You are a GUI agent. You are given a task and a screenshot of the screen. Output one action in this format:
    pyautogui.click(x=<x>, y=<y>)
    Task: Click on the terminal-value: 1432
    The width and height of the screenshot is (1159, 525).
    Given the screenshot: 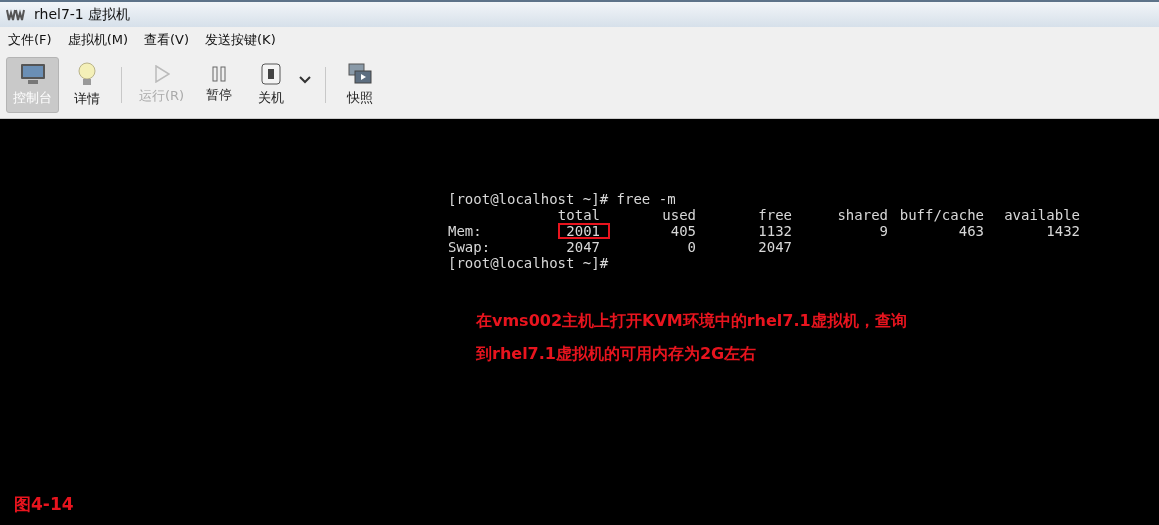 What is the action you would take?
    pyautogui.click(x=1063, y=231)
    